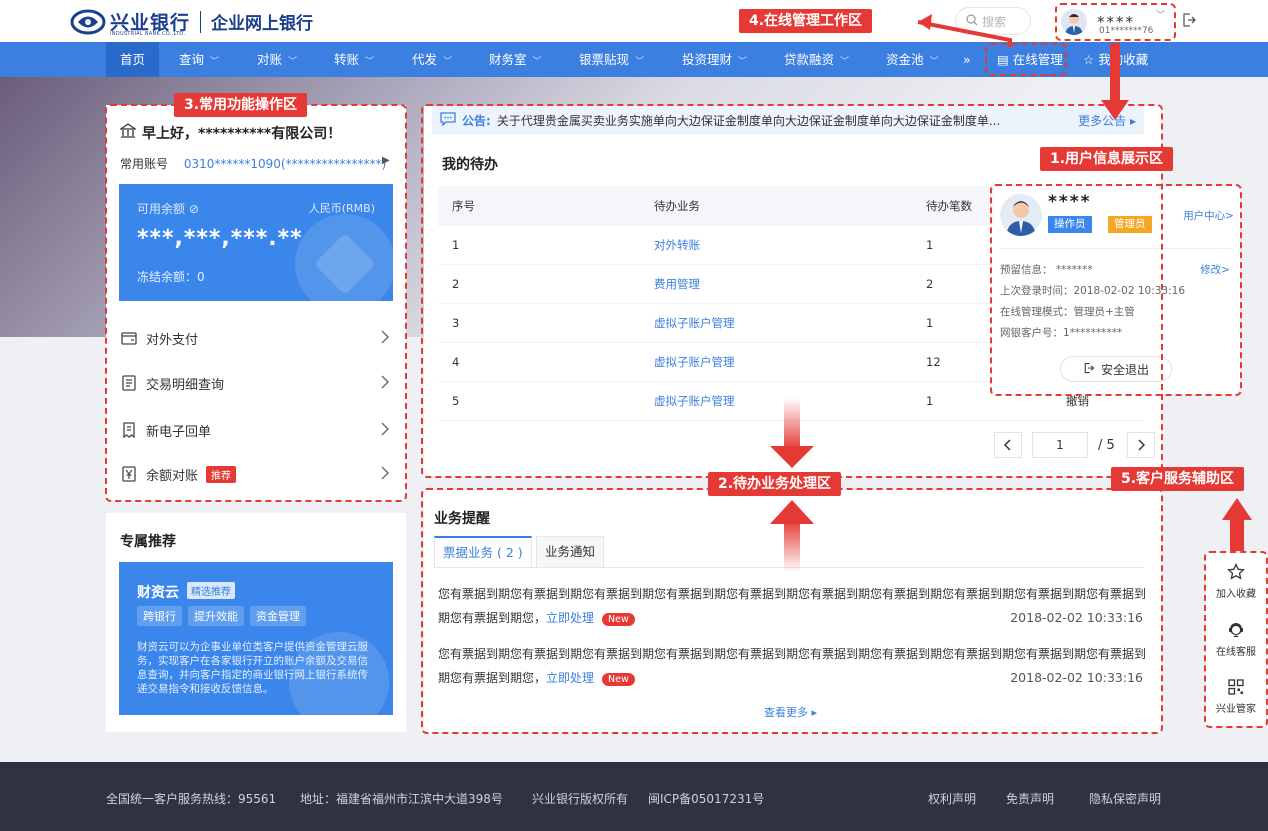 This screenshot has height=831, width=1268. I want to click on annotation-label-user: 1.用户信息展示区, so click(1107, 159).